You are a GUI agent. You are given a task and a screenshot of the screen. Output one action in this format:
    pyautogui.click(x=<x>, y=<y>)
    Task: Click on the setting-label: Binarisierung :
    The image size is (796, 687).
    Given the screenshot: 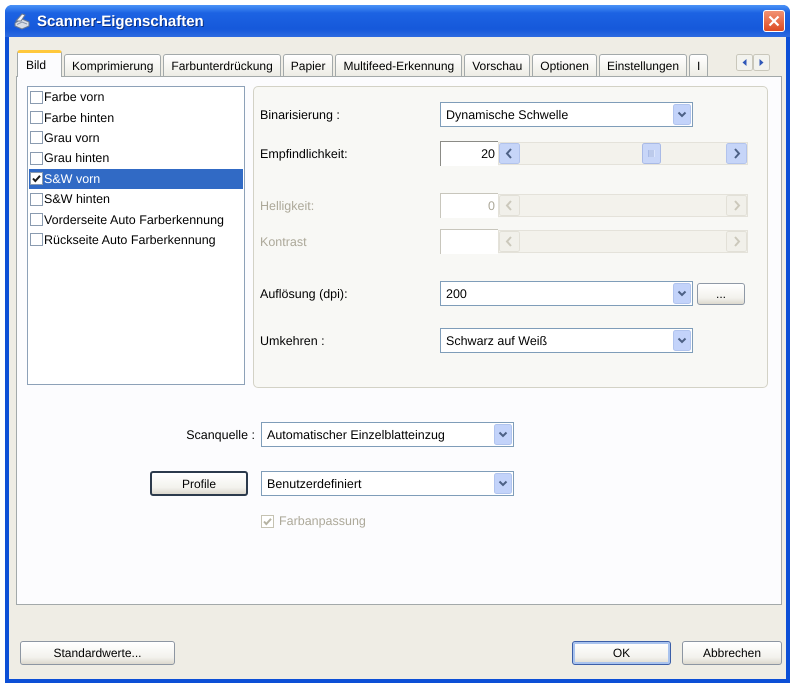 What is the action you would take?
    pyautogui.click(x=300, y=115)
    